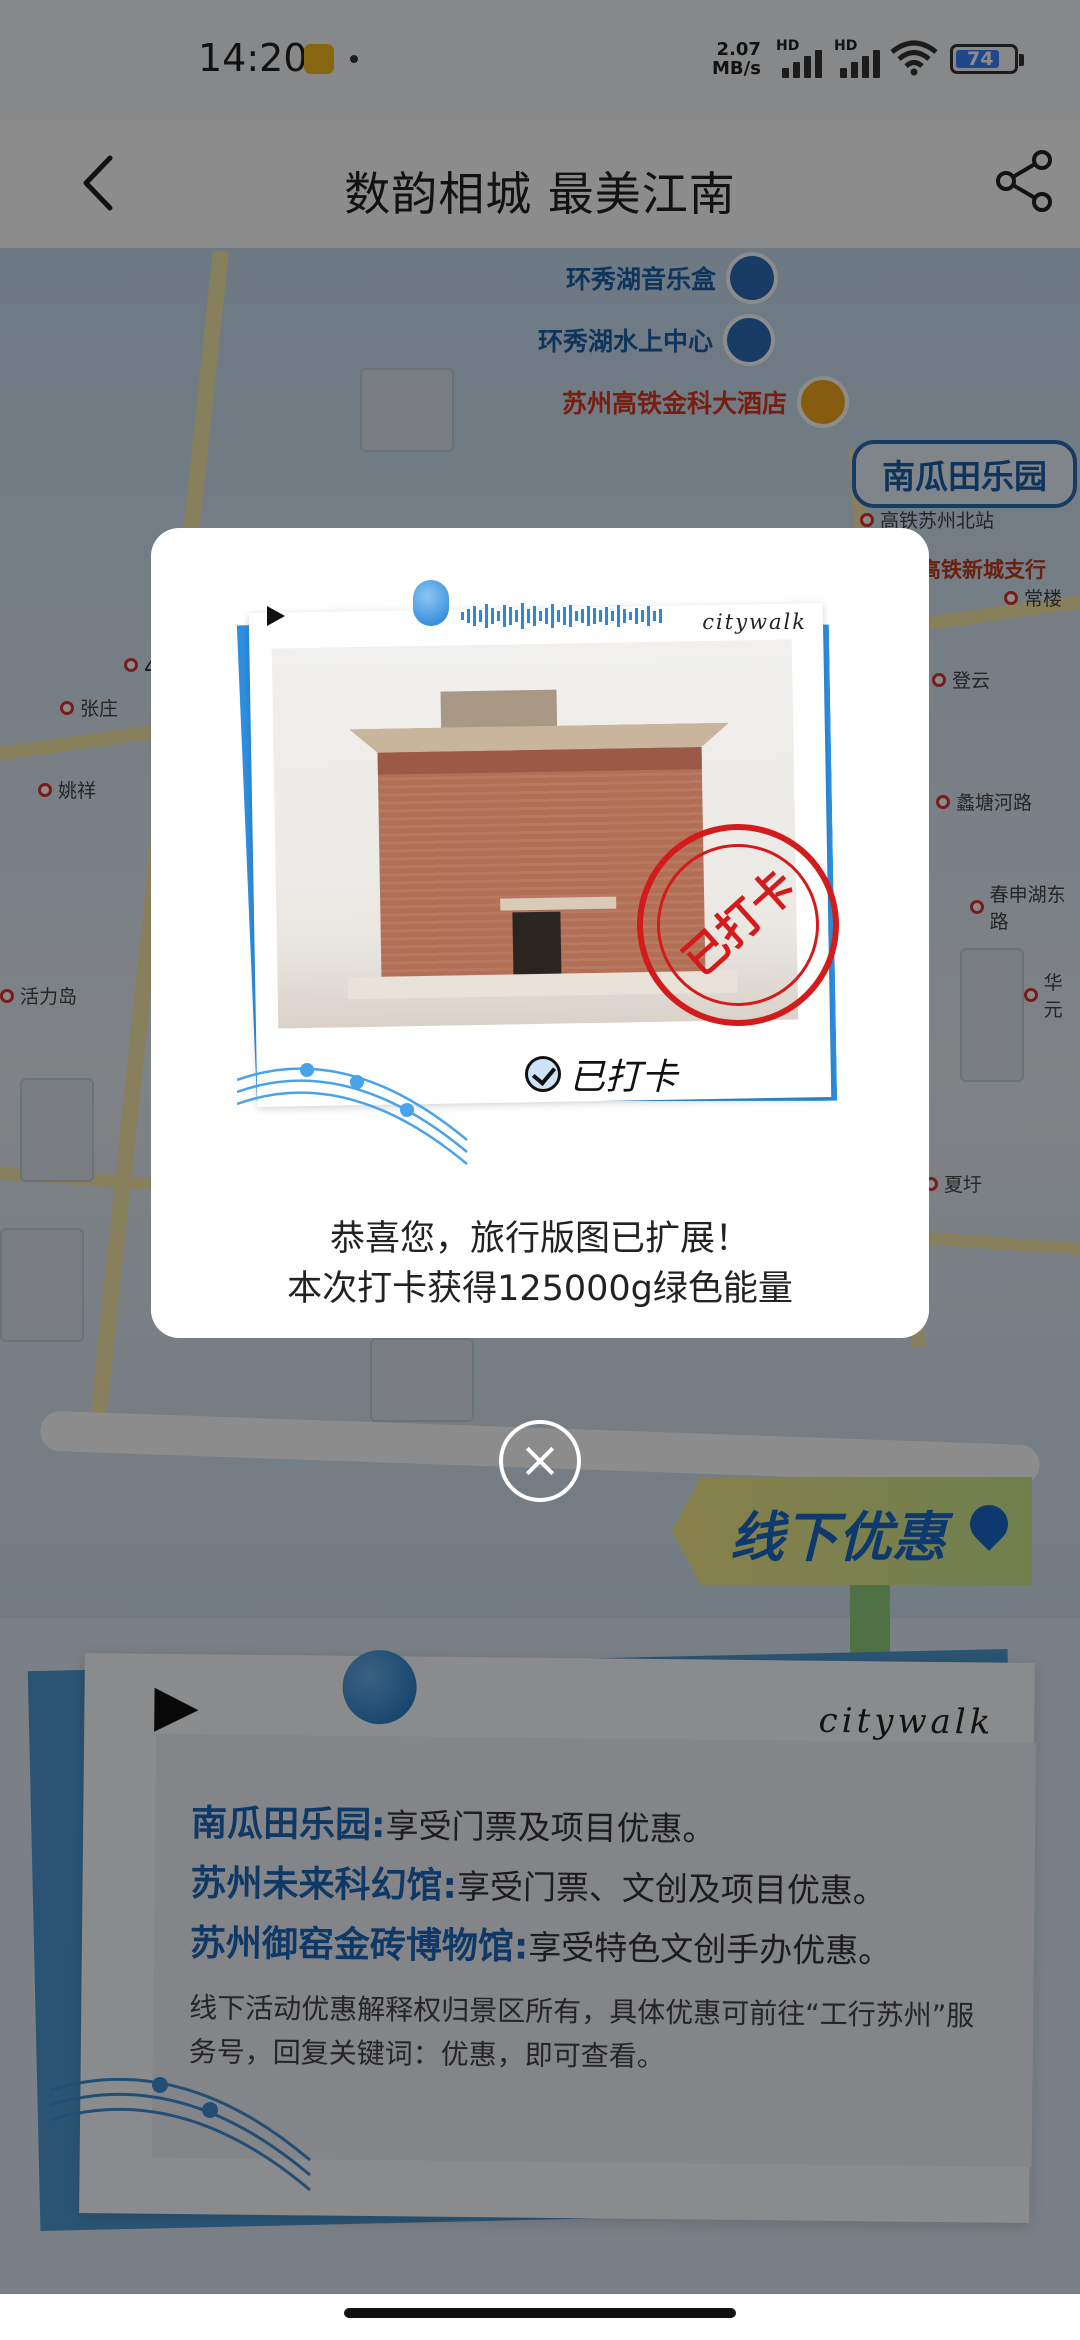 The image size is (1080, 2340). Describe the element at coordinates (549, 872) in the screenshot. I see `photo-frame: citywalk 已打卡 已打卡` at that location.